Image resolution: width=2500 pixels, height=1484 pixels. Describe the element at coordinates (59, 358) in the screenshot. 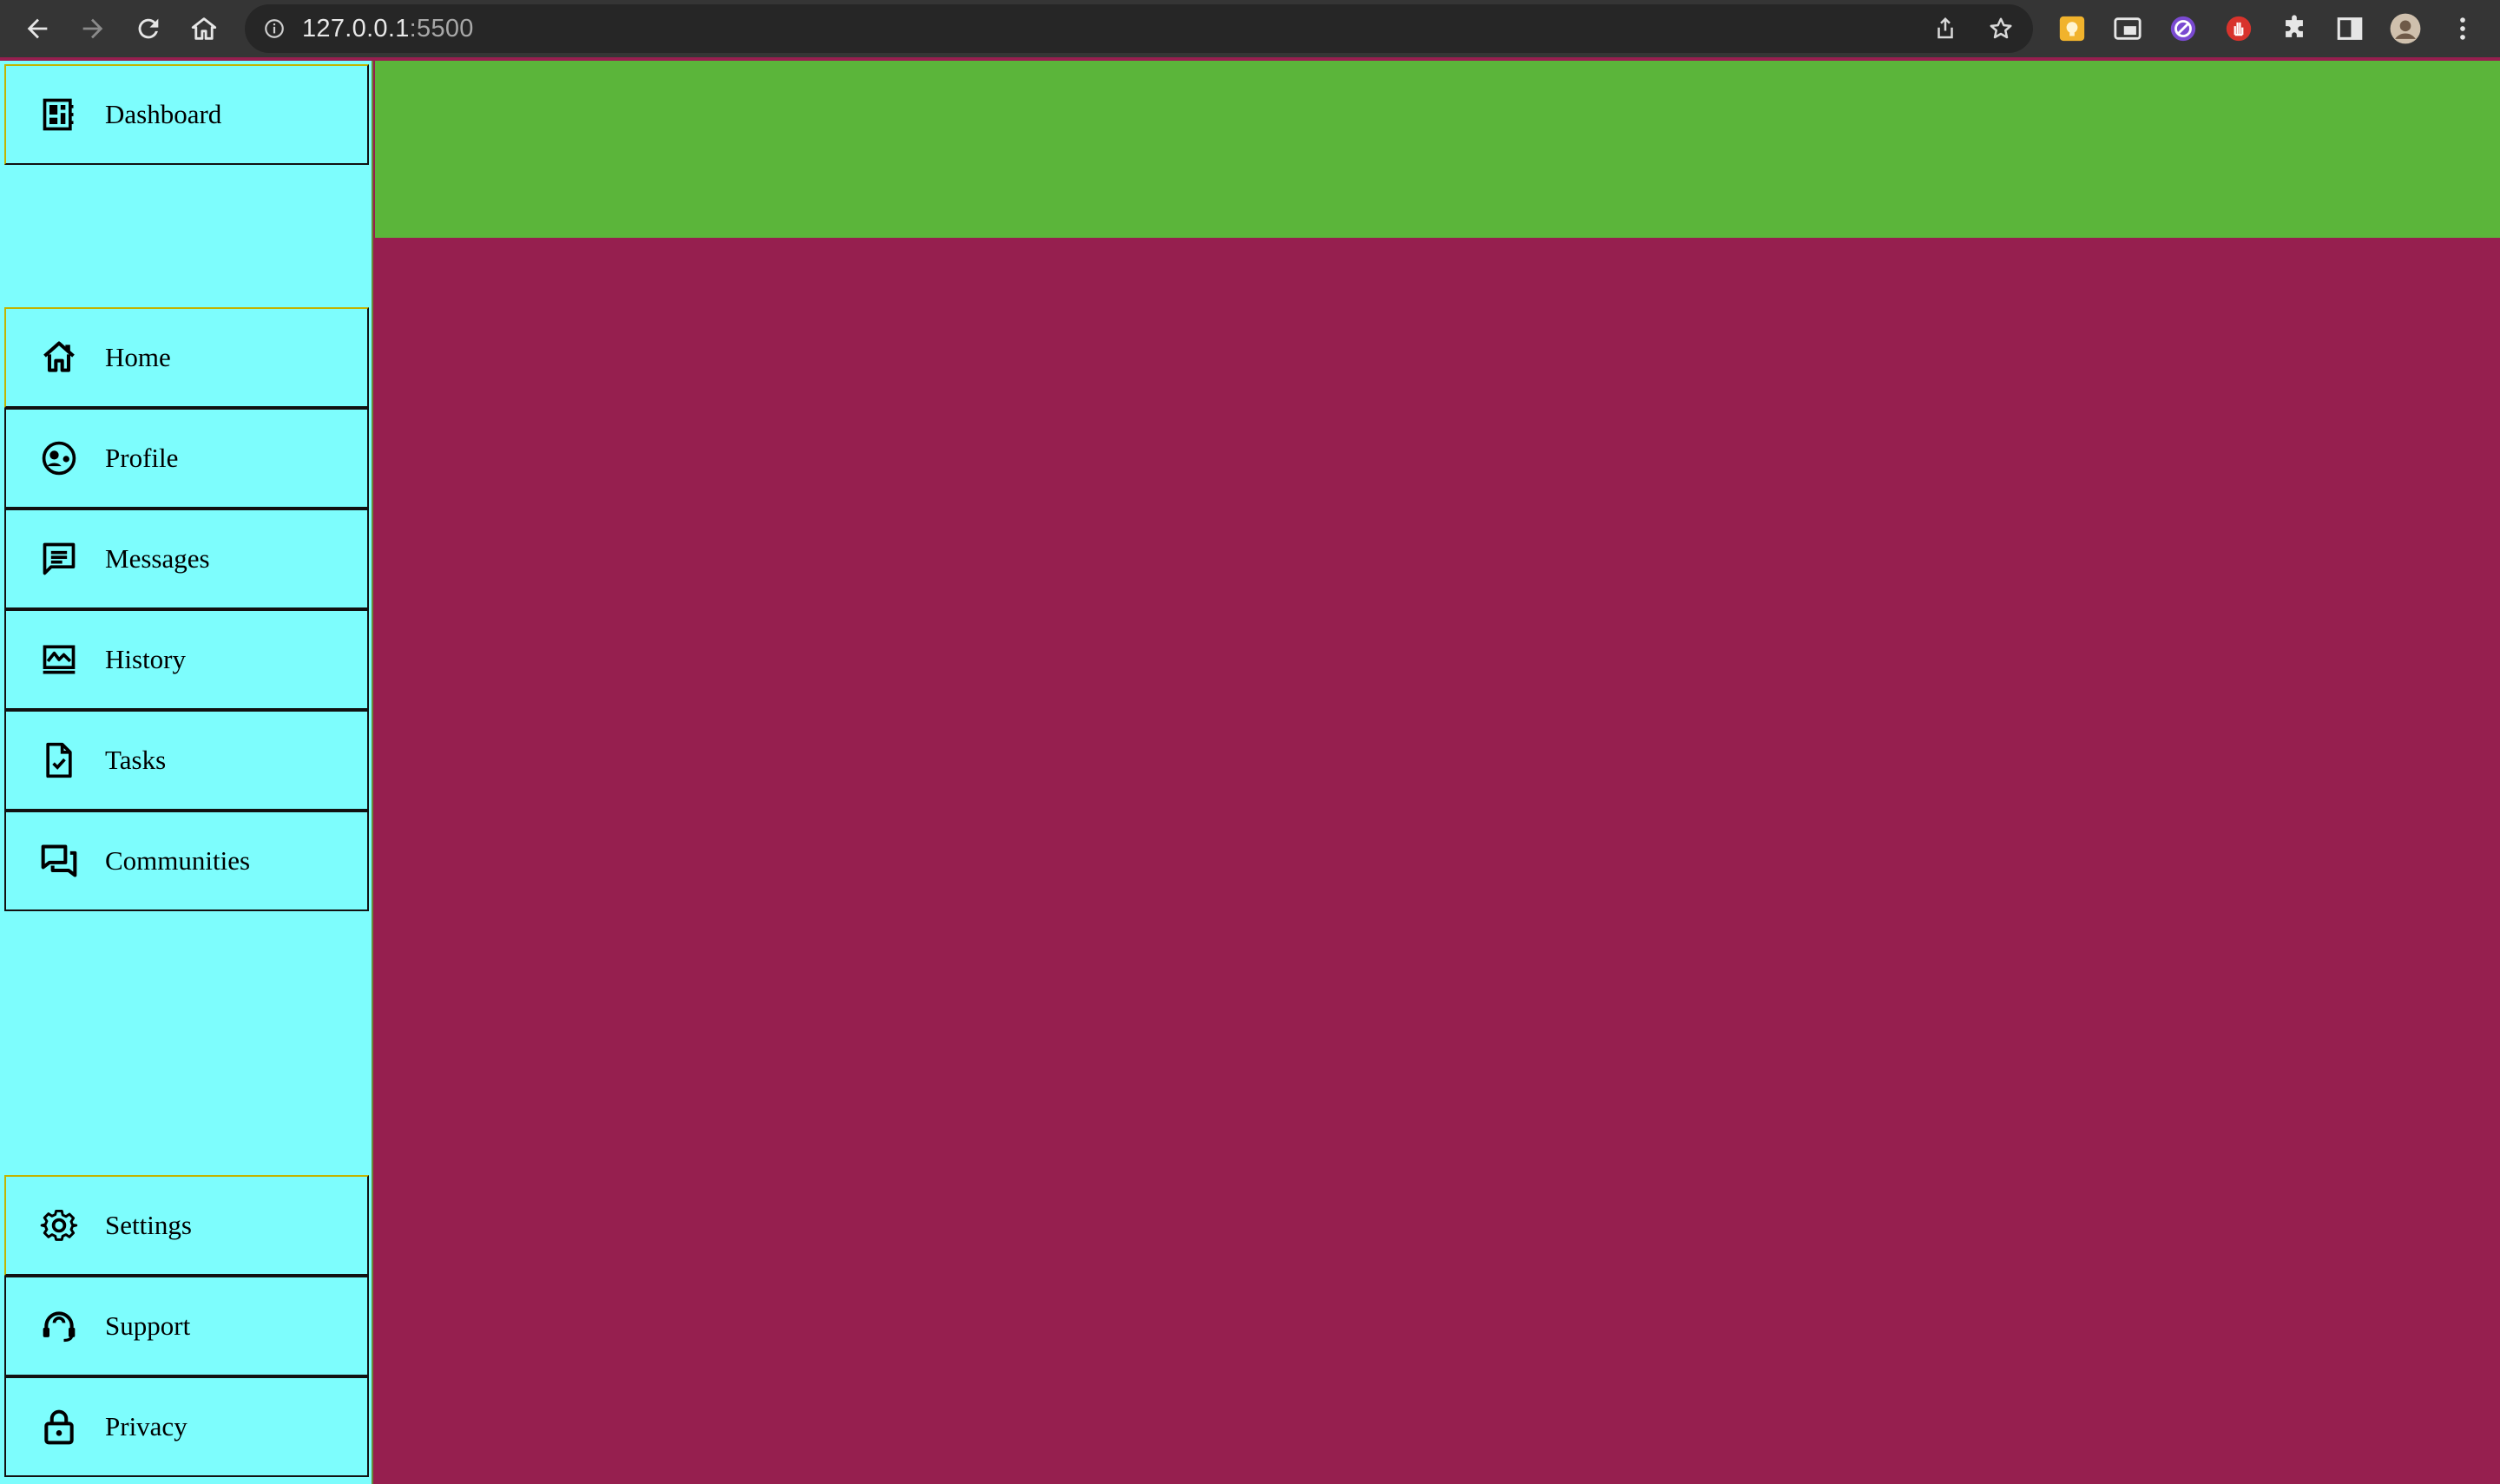

I see `home-icon` at that location.